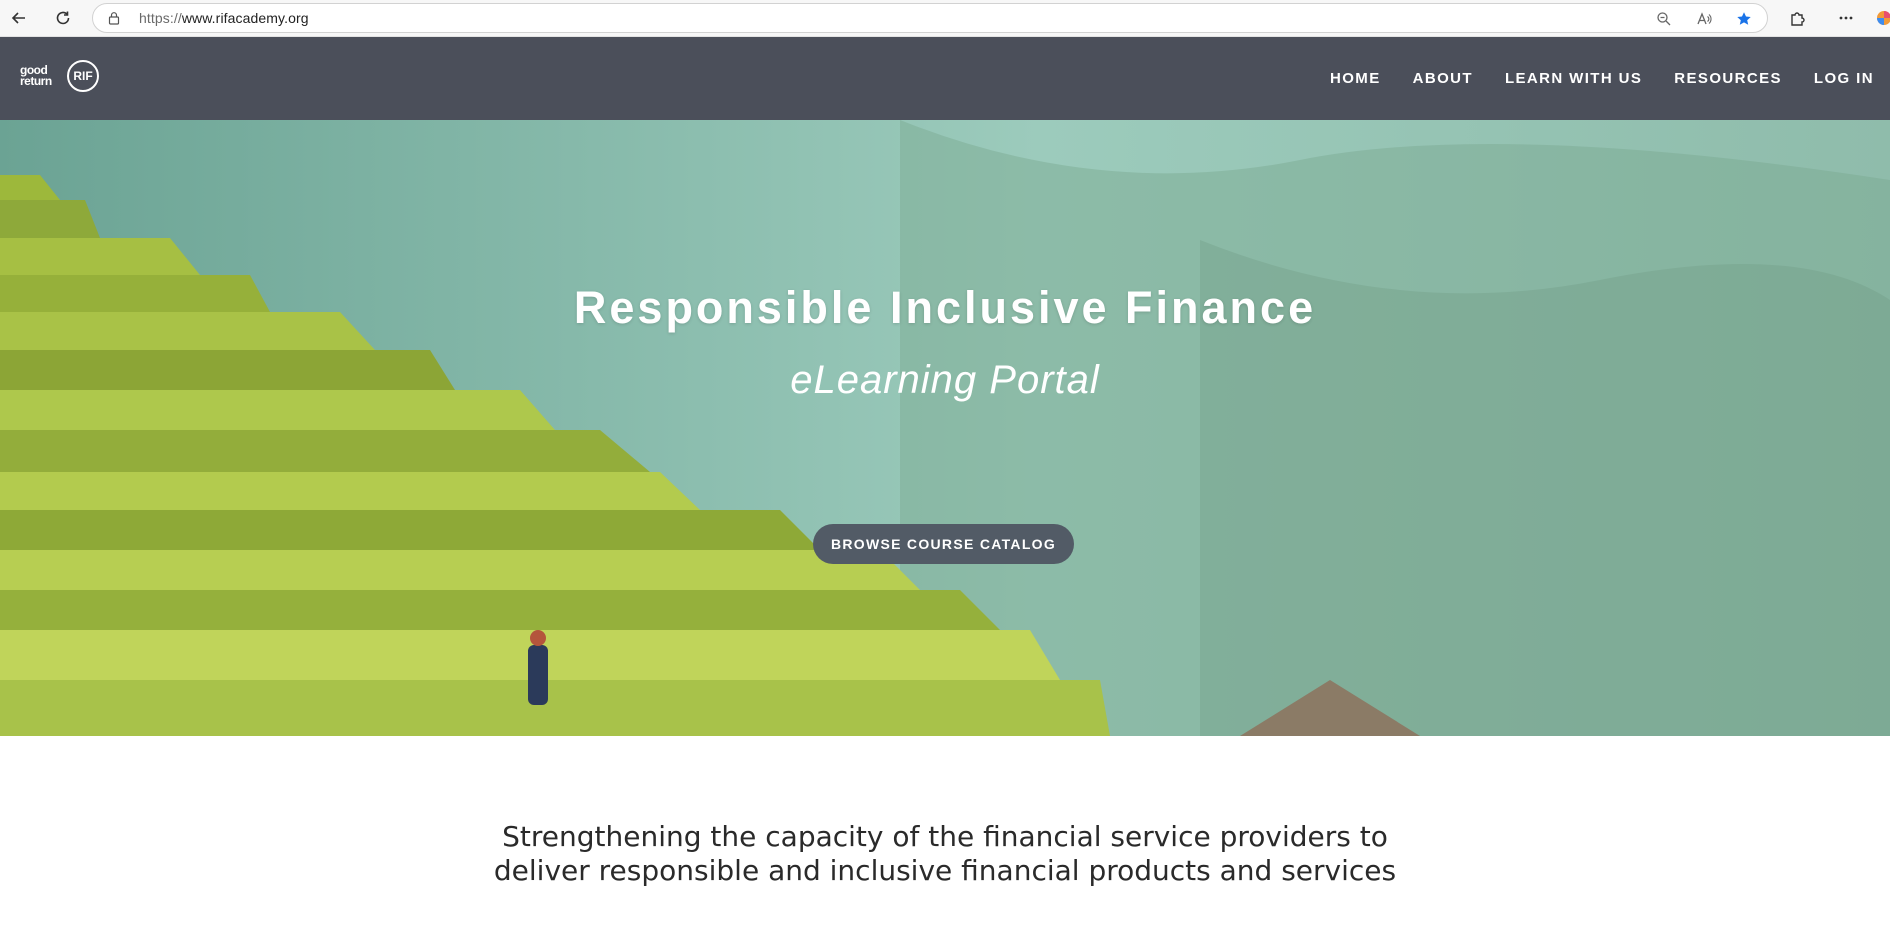  I want to click on copilot-button, so click(1881, 18).